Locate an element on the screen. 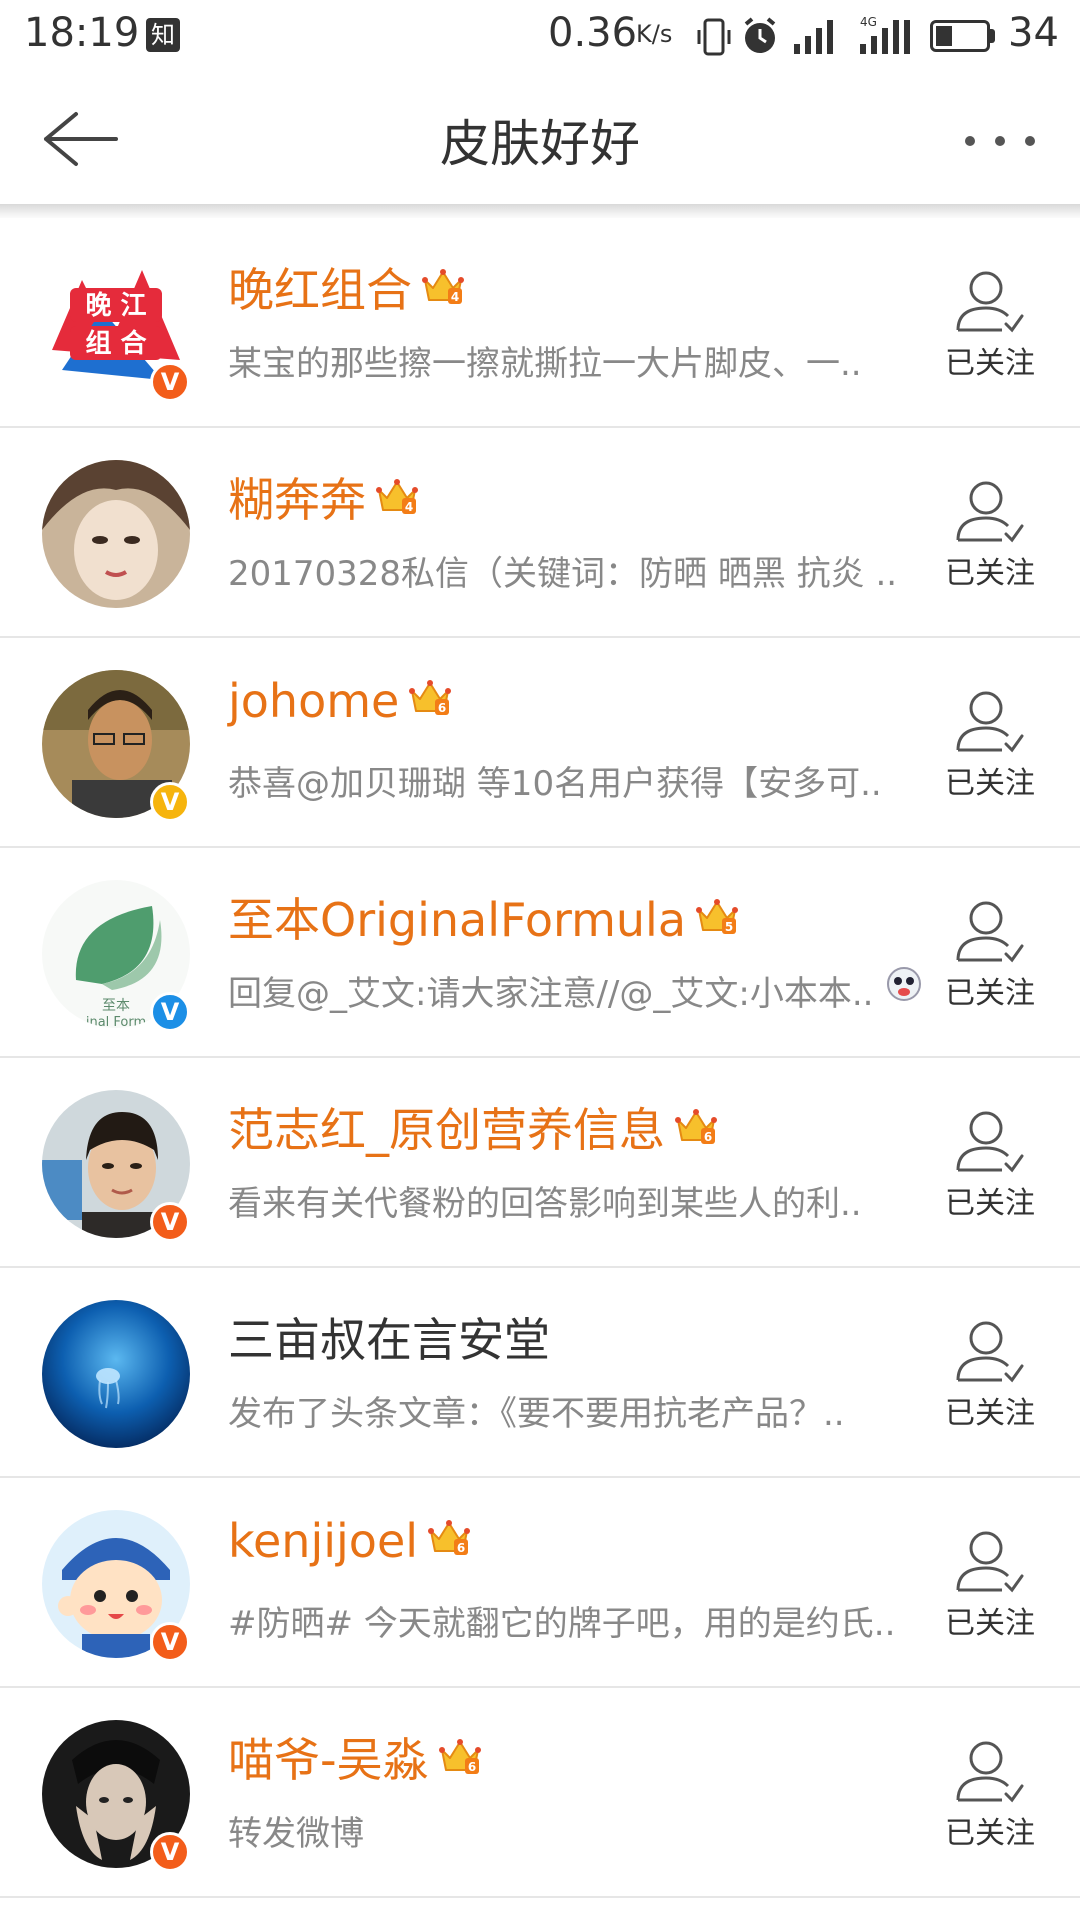 This screenshot has width=1080, height=1920. user-name: 至本OriginalFormula 5 is located at coordinates (483, 917).